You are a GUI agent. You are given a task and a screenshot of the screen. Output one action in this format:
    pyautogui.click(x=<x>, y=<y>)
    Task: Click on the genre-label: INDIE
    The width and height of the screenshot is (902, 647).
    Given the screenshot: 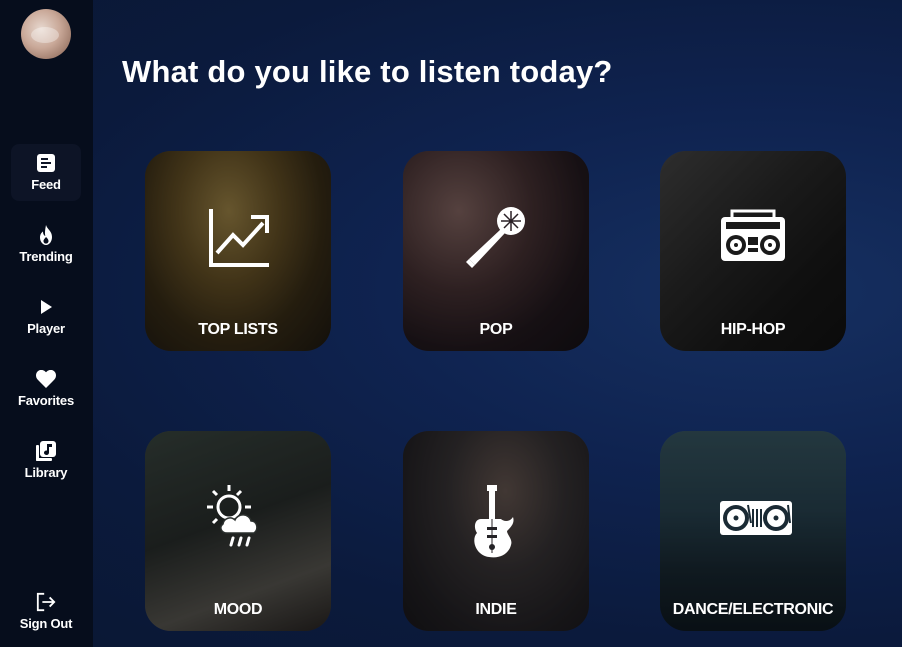 What is the action you would take?
    pyautogui.click(x=496, y=609)
    